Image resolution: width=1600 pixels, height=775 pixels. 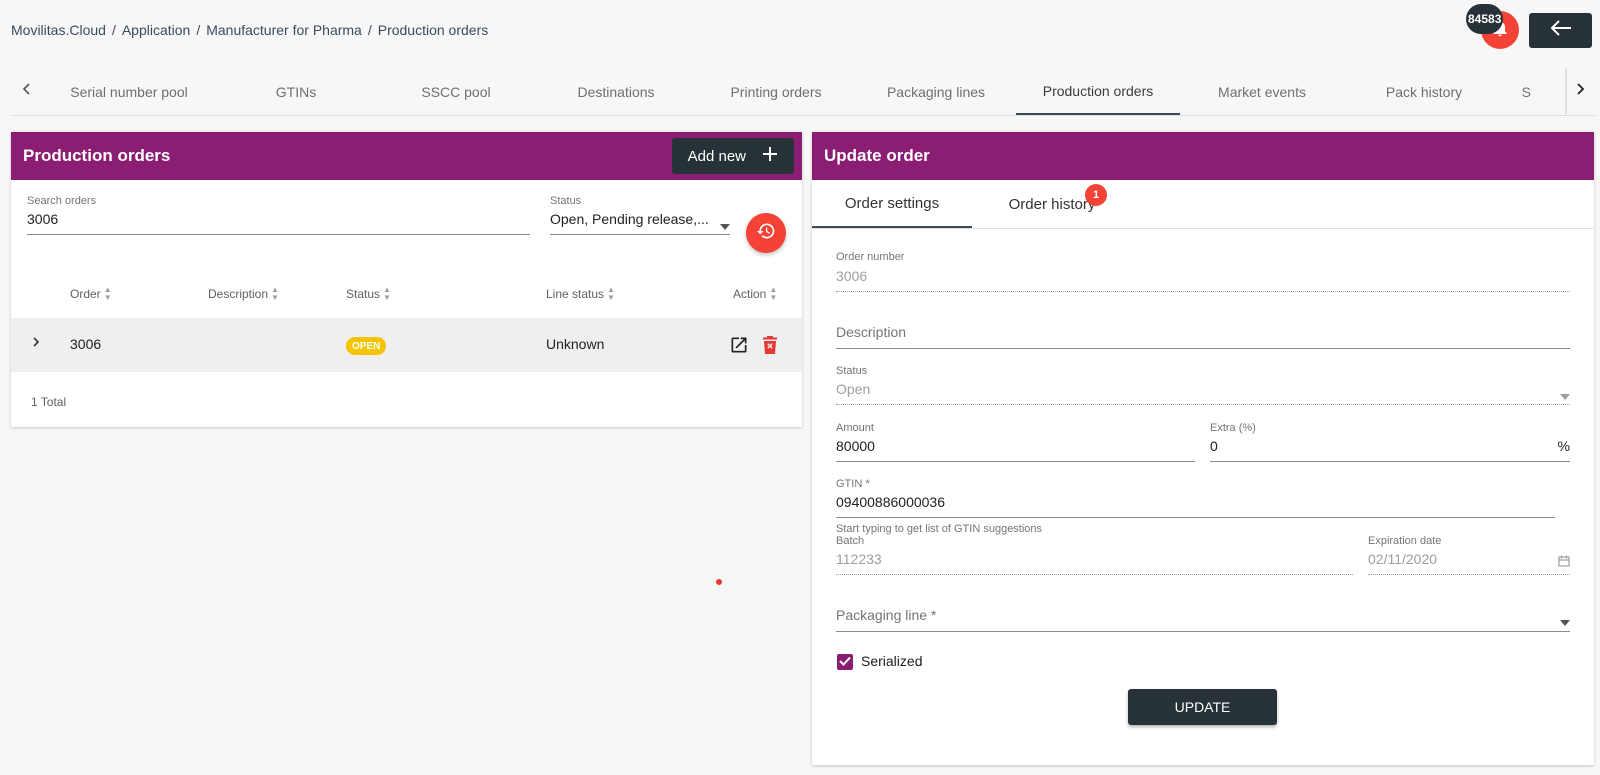 I want to click on batch-value: 112233, so click(x=859, y=559).